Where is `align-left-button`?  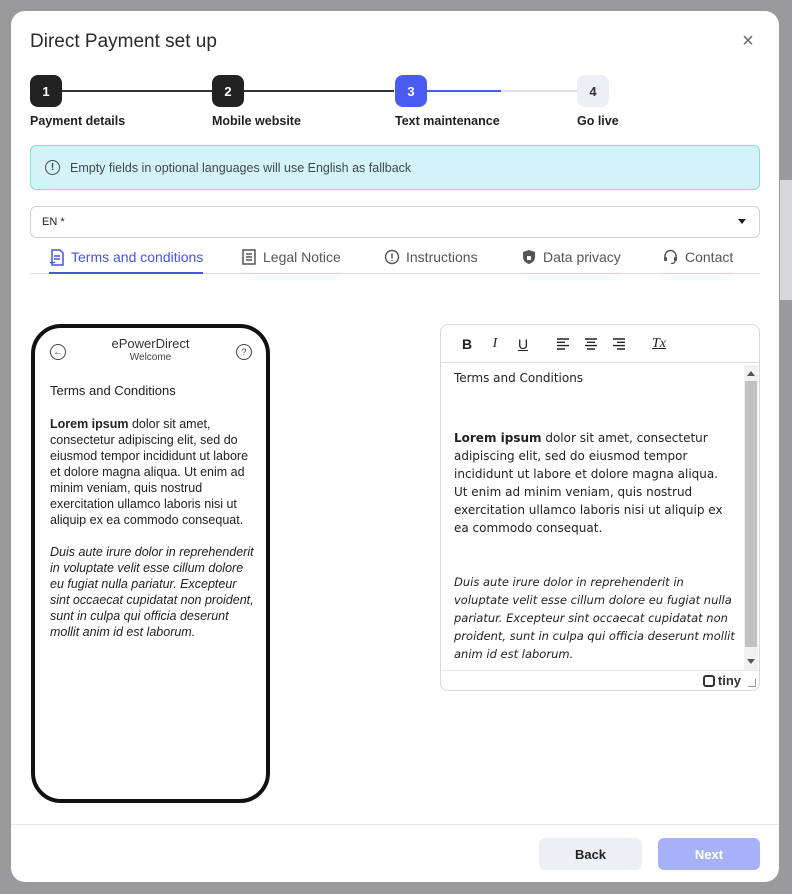
align-left-button is located at coordinates (563, 344).